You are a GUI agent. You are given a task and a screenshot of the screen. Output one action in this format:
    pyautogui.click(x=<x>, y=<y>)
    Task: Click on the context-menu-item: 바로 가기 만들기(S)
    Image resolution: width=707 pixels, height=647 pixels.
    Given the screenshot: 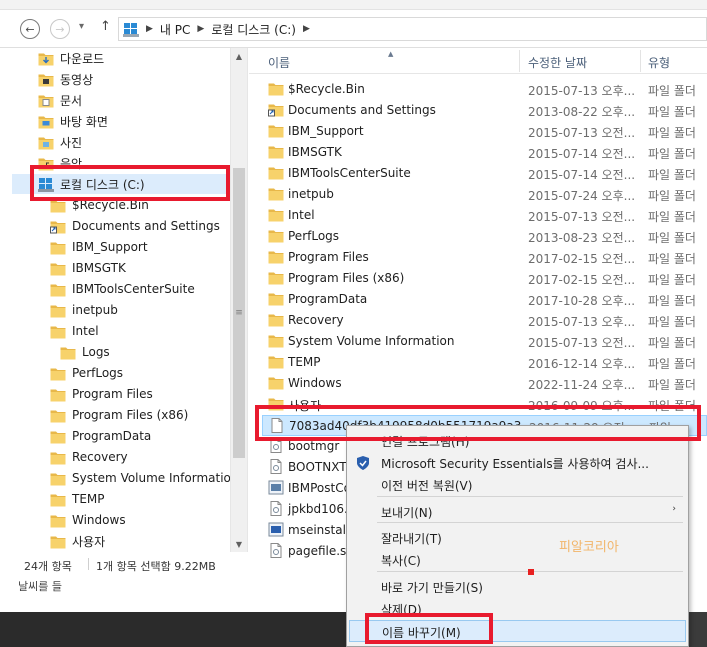 What is the action you would take?
    pyautogui.click(x=517, y=587)
    